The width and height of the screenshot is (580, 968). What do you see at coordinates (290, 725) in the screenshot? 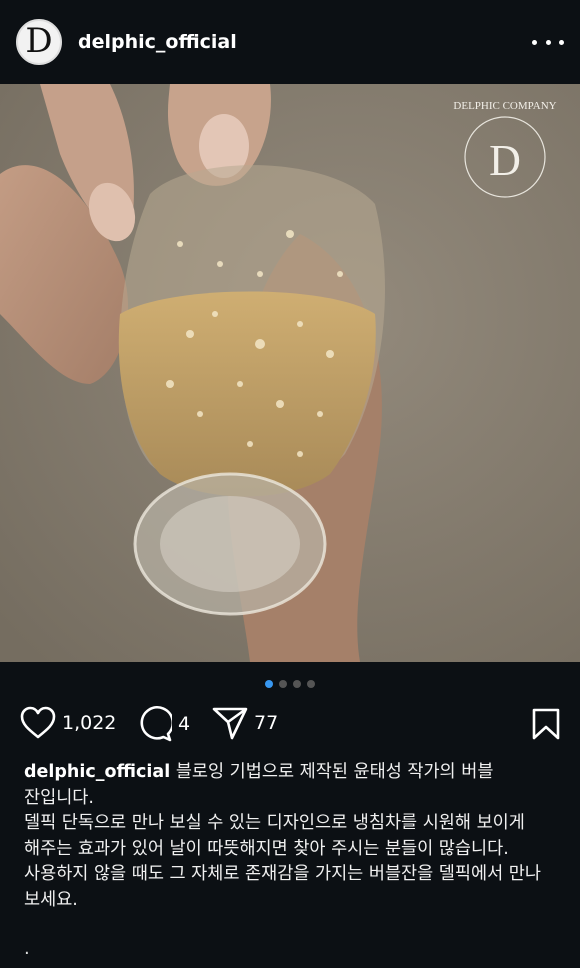
I see `action-bar: 1,022 4 77` at bounding box center [290, 725].